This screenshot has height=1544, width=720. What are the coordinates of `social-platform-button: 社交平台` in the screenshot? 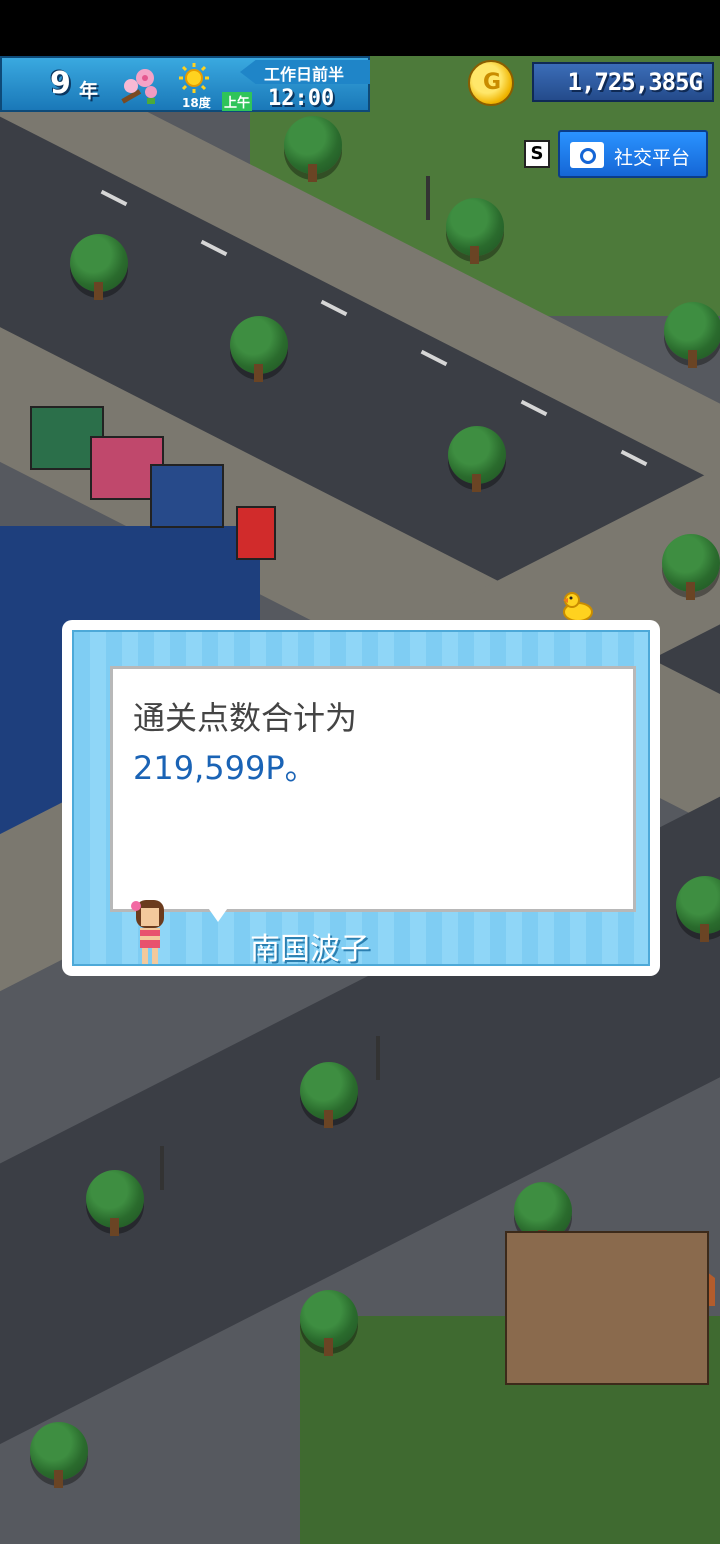 It's located at (633, 154).